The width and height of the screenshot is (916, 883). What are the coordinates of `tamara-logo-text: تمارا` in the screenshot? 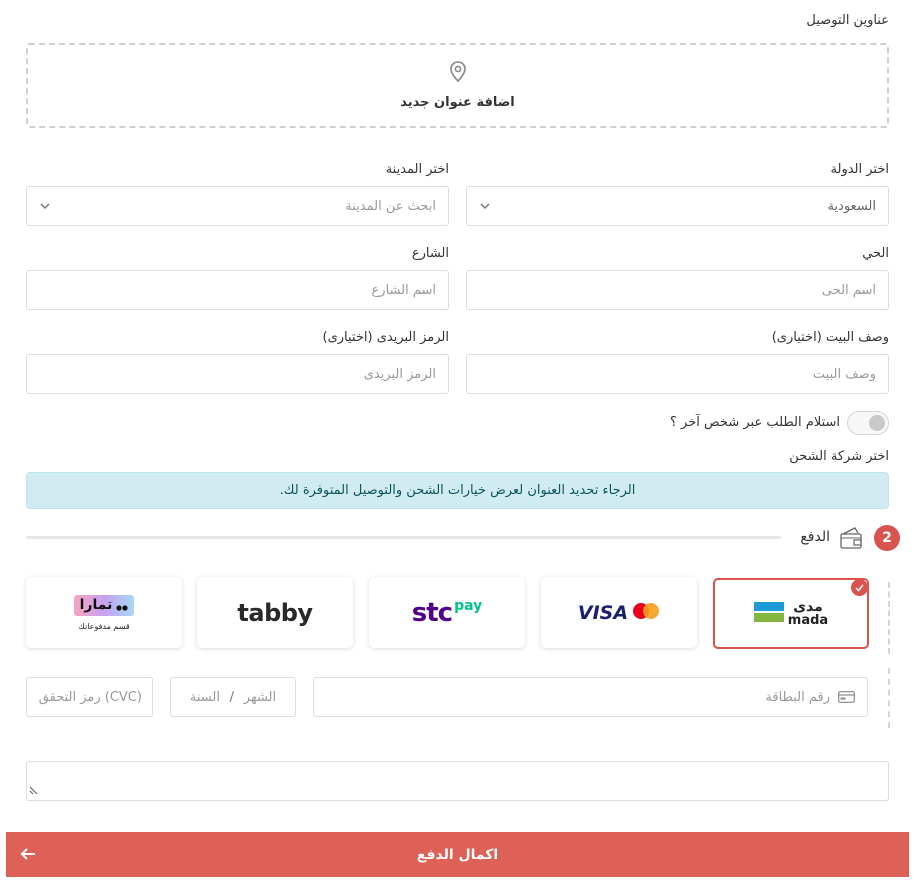 It's located at (96, 605).